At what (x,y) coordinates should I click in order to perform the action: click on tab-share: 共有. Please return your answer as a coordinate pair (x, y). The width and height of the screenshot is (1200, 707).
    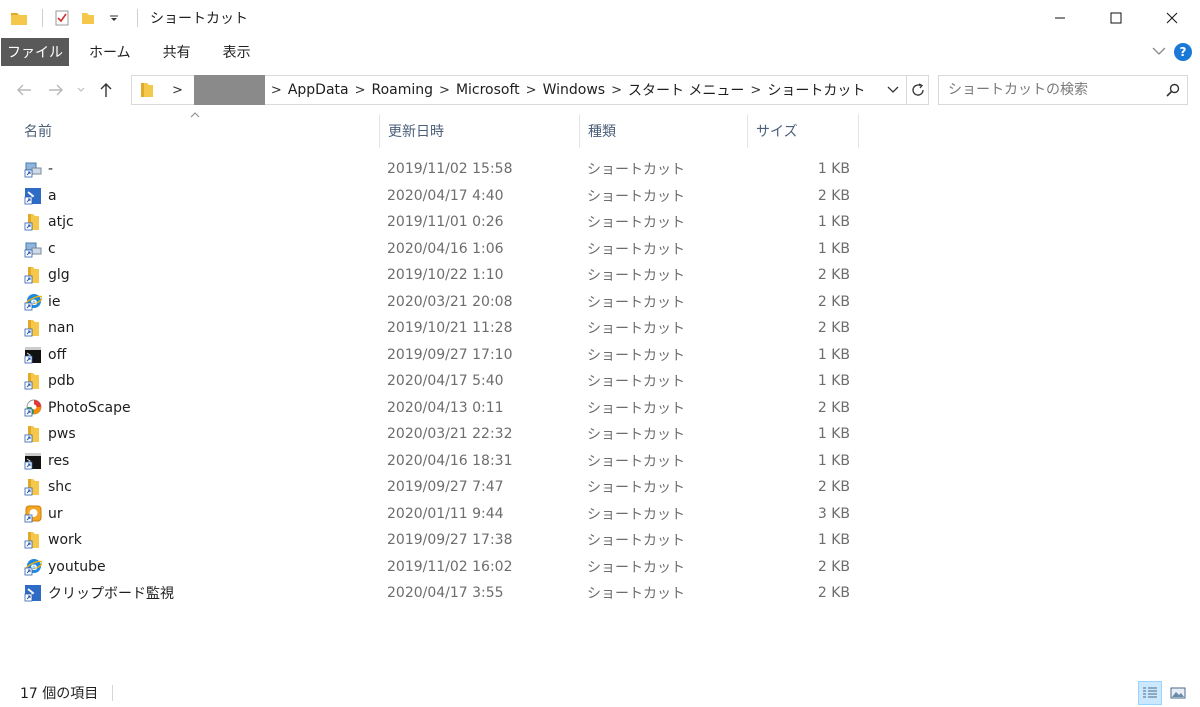
    Looking at the image, I should click on (177, 52).